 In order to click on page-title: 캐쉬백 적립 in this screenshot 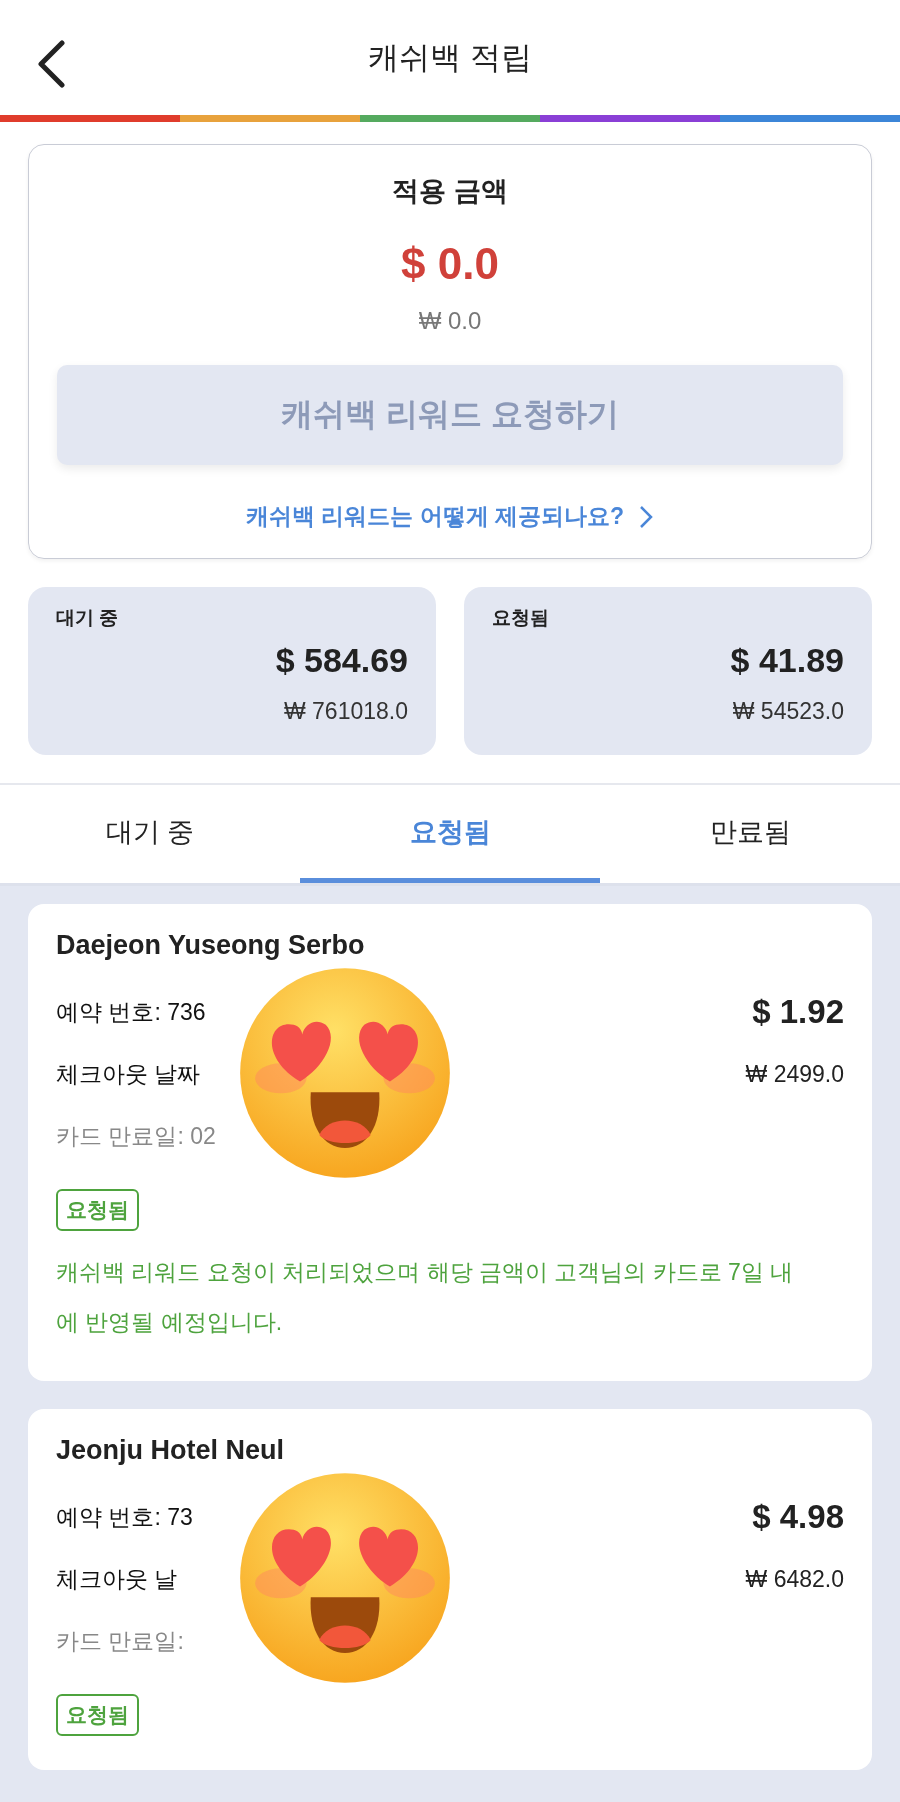, I will do `click(450, 57)`.